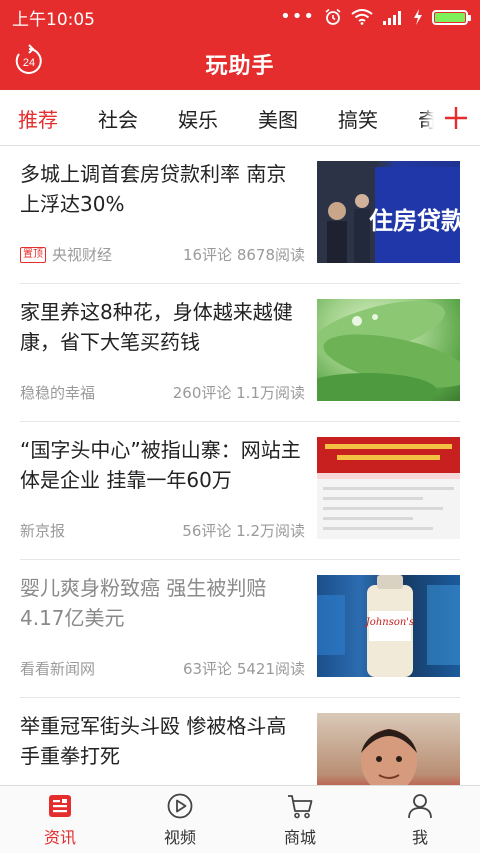 This screenshot has height=853, width=480. Describe the element at coordinates (456, 118) in the screenshot. I see `plus-icon` at that location.